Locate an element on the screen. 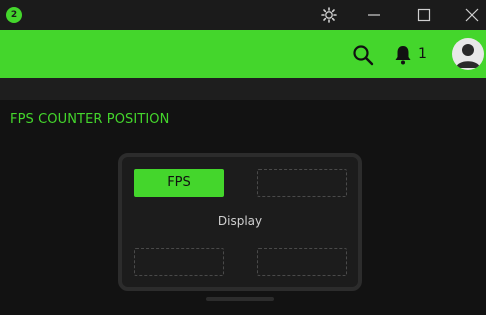 This screenshot has width=486, height=315. position-slot-bottom-left is located at coordinates (179, 262).